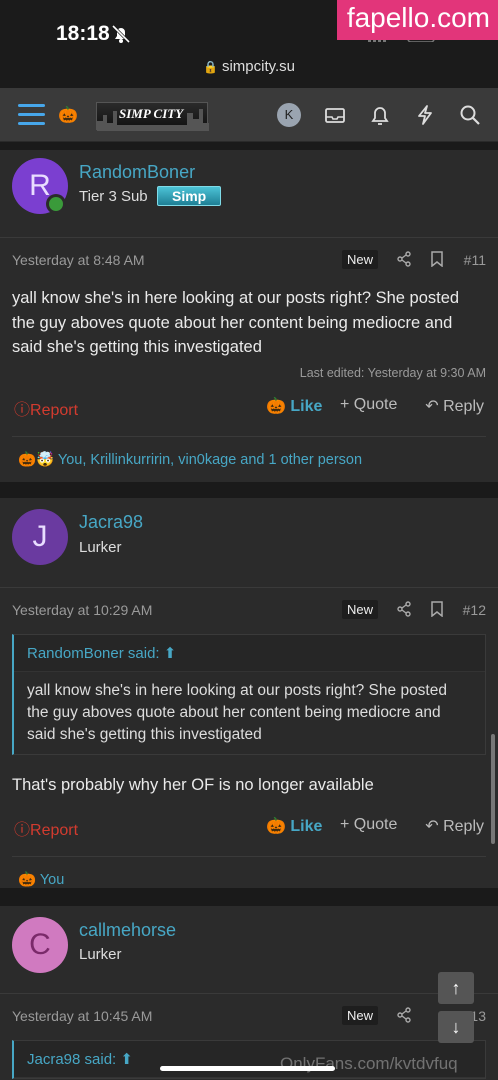  I want to click on scroll-top-button: ↑, so click(456, 988).